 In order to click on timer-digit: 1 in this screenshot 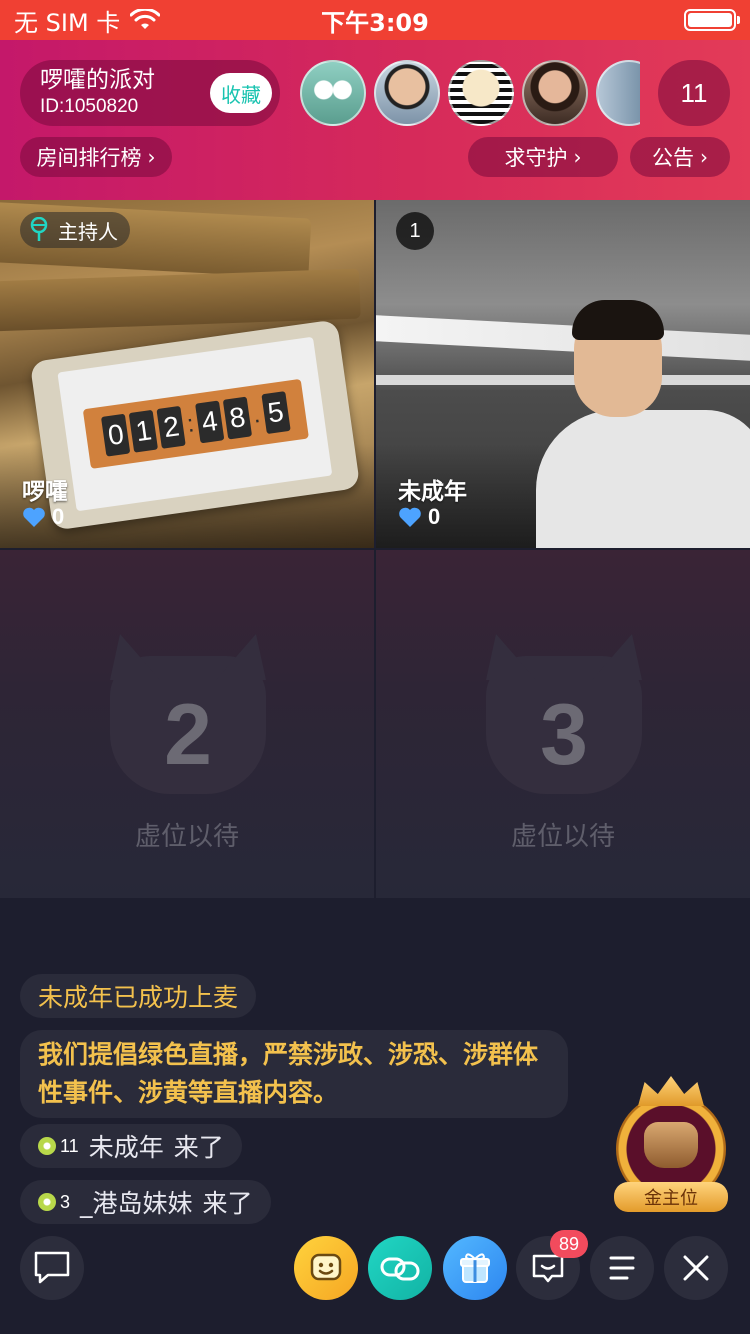, I will do `click(144, 431)`.